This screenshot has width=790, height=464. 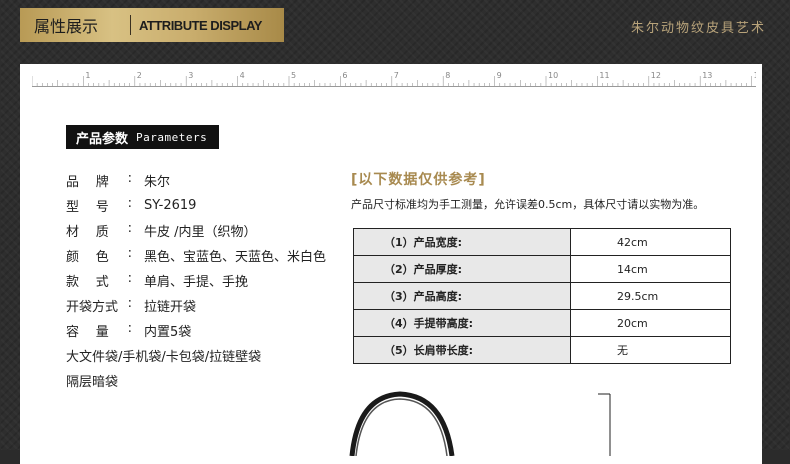 I want to click on attribute-value: 牛皮 /内里（织物）, so click(x=200, y=232).